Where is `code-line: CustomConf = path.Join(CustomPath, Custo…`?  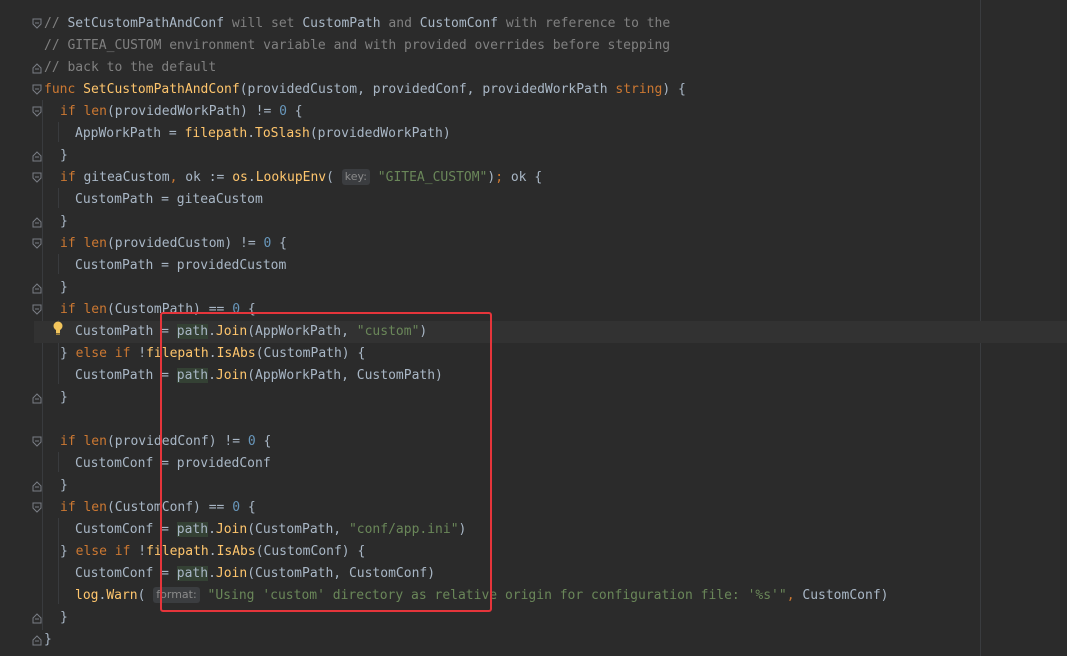
code-line: CustomConf = path.Join(CustomPath, Custo… is located at coordinates (550, 574).